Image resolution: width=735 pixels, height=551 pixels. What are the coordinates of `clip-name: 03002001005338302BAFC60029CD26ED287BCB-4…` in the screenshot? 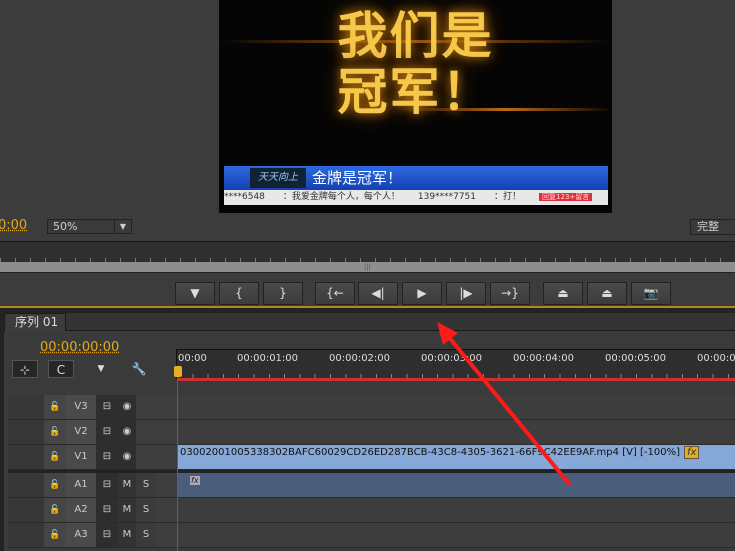 It's located at (430, 452).